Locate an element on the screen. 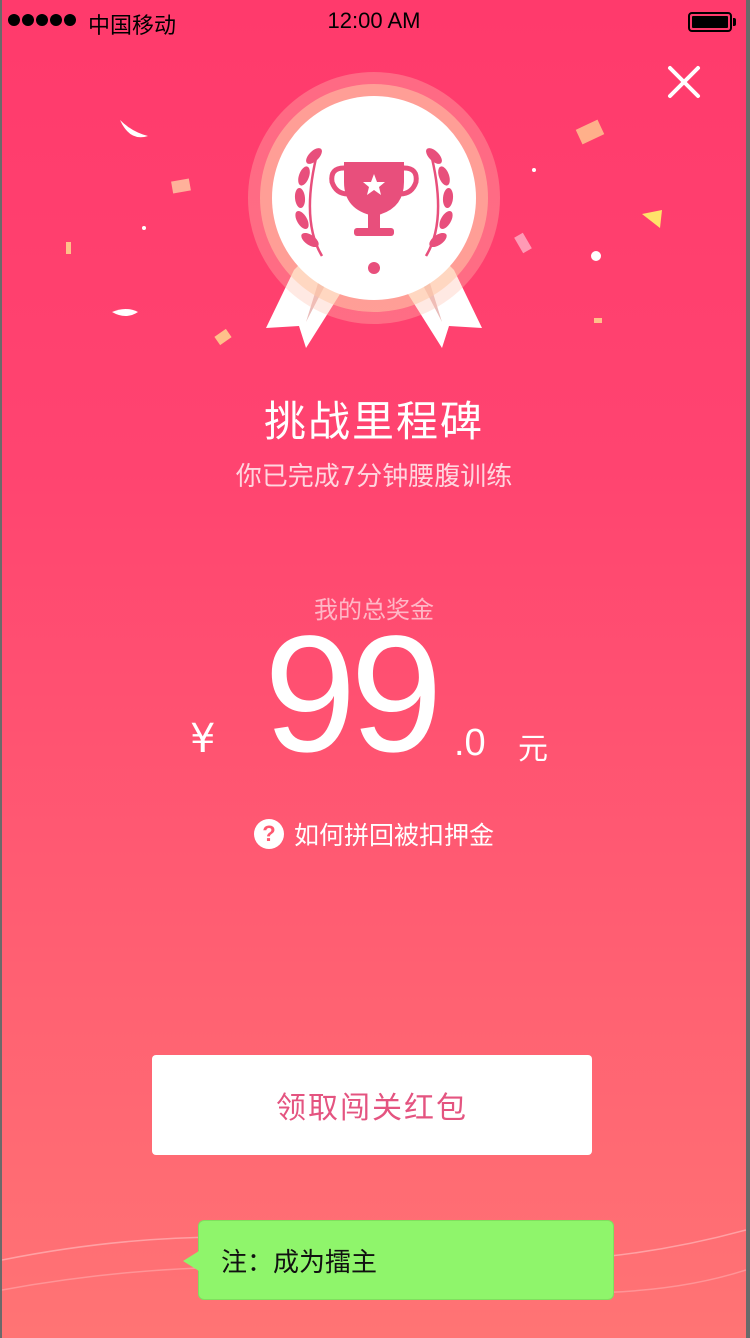  milestone-title: 挑战里程碑 is located at coordinates (373, 421).